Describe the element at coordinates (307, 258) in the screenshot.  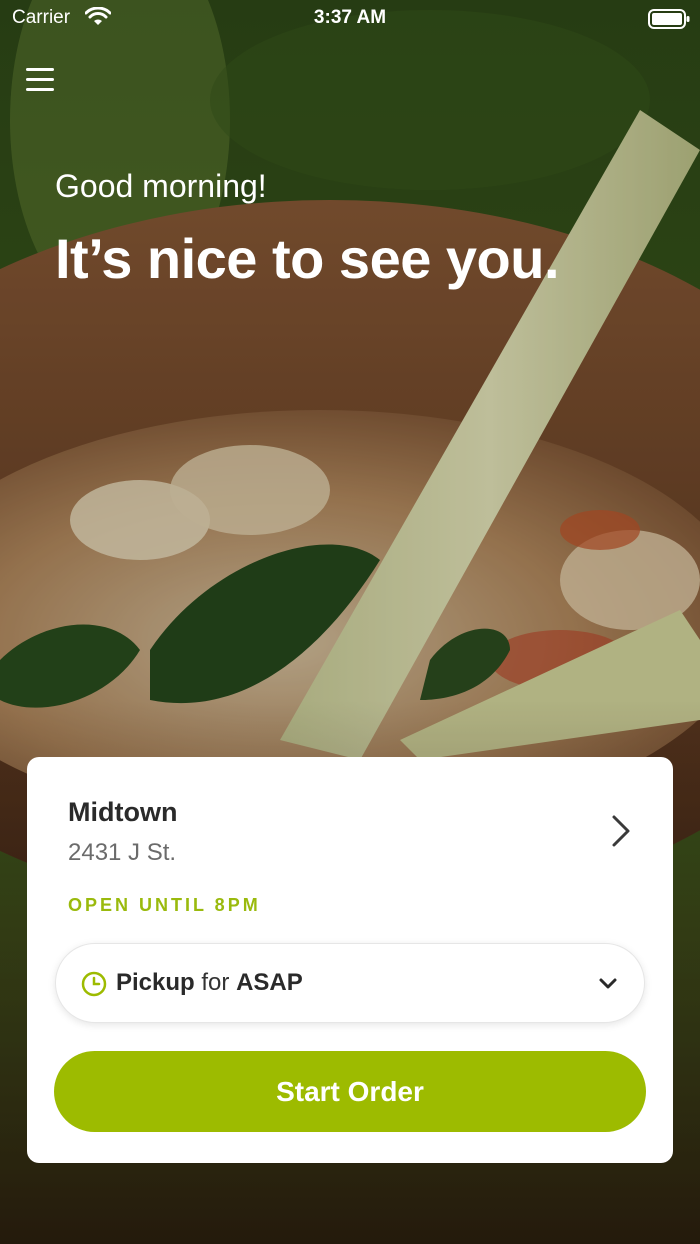
I see `headline-text: It’s nice to see you.` at that location.